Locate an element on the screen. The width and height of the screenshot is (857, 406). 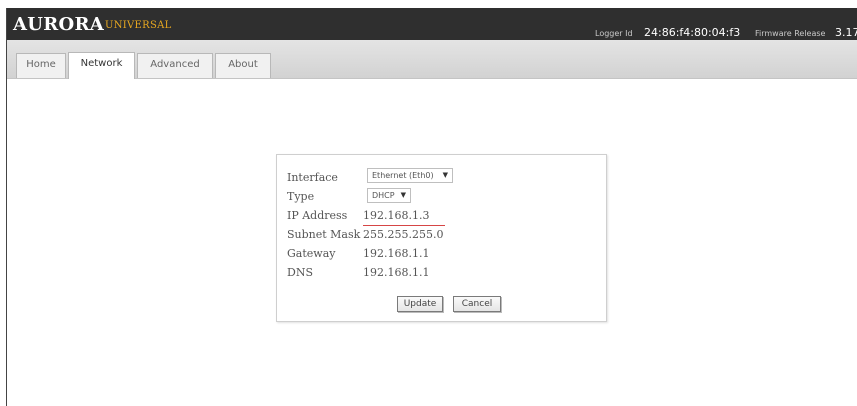
ip-address-label: IP Address is located at coordinates (317, 215).